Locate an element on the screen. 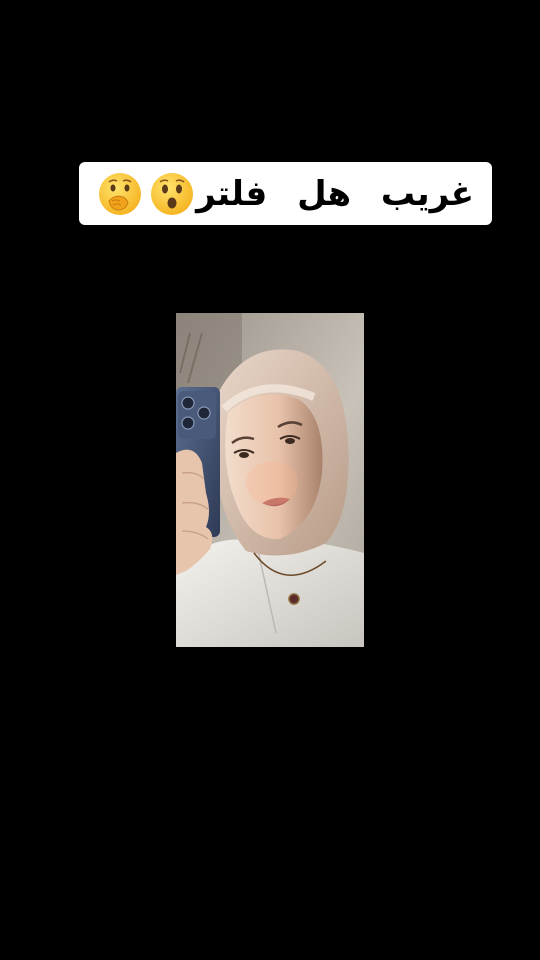 This screenshot has width=540, height=960. astonished-face-icon is located at coordinates (172, 193).